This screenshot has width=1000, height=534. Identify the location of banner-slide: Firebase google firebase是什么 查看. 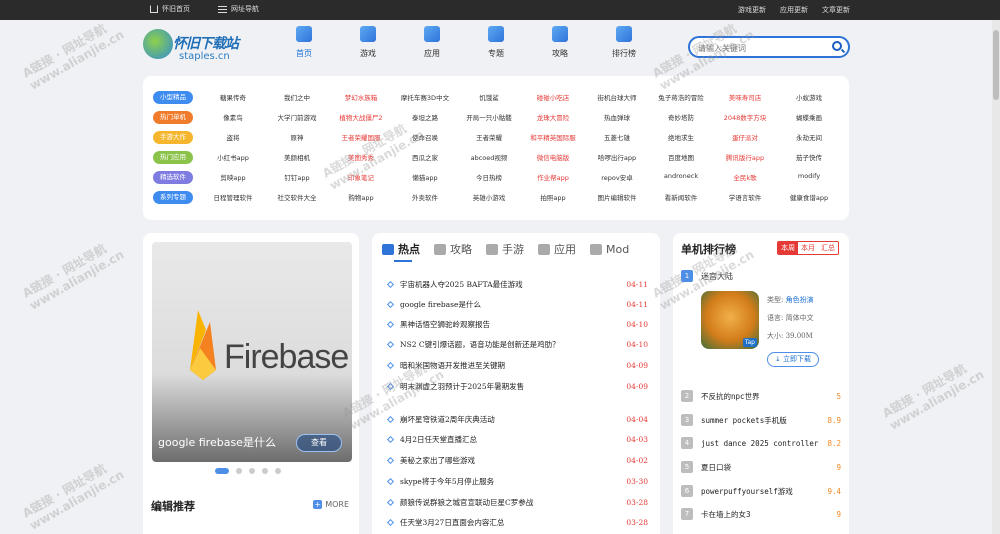
(252, 352).